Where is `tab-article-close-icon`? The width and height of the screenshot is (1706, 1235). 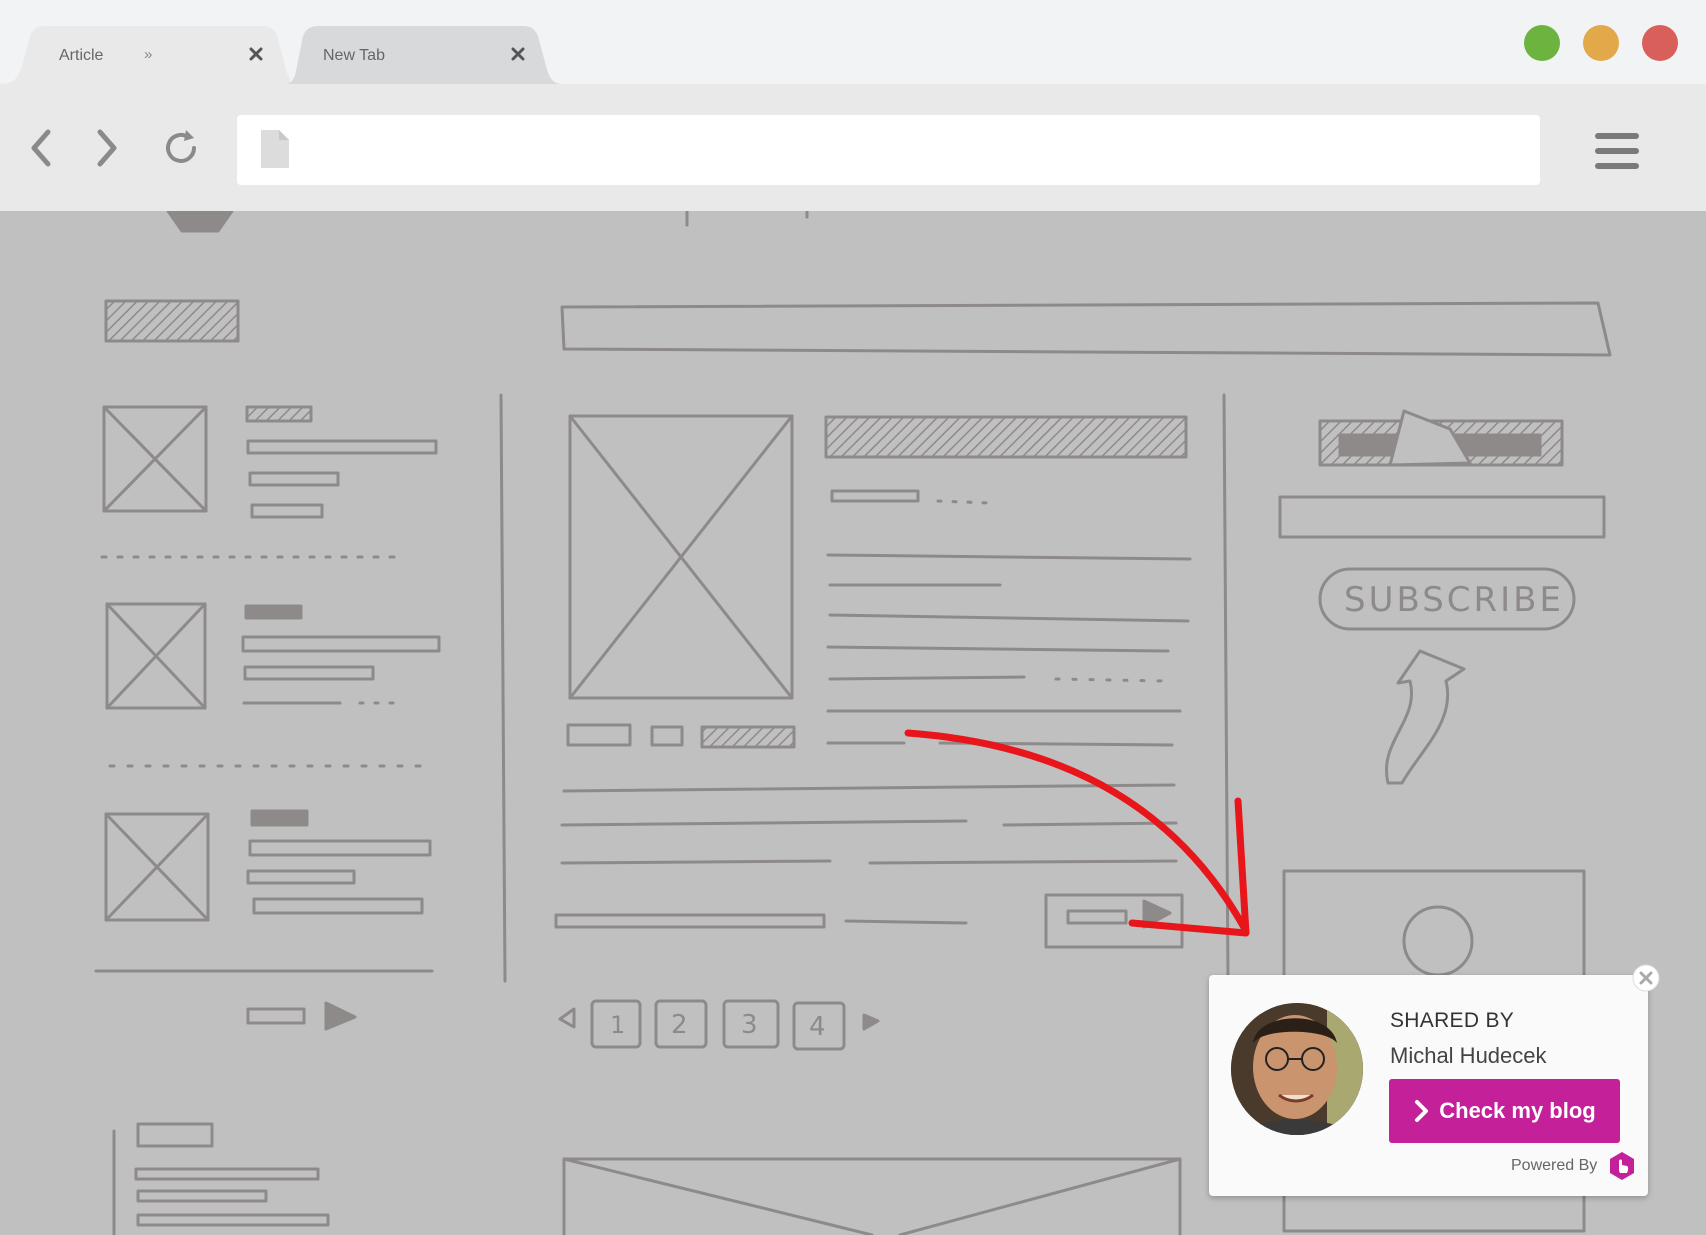 tab-article-close-icon is located at coordinates (256, 54).